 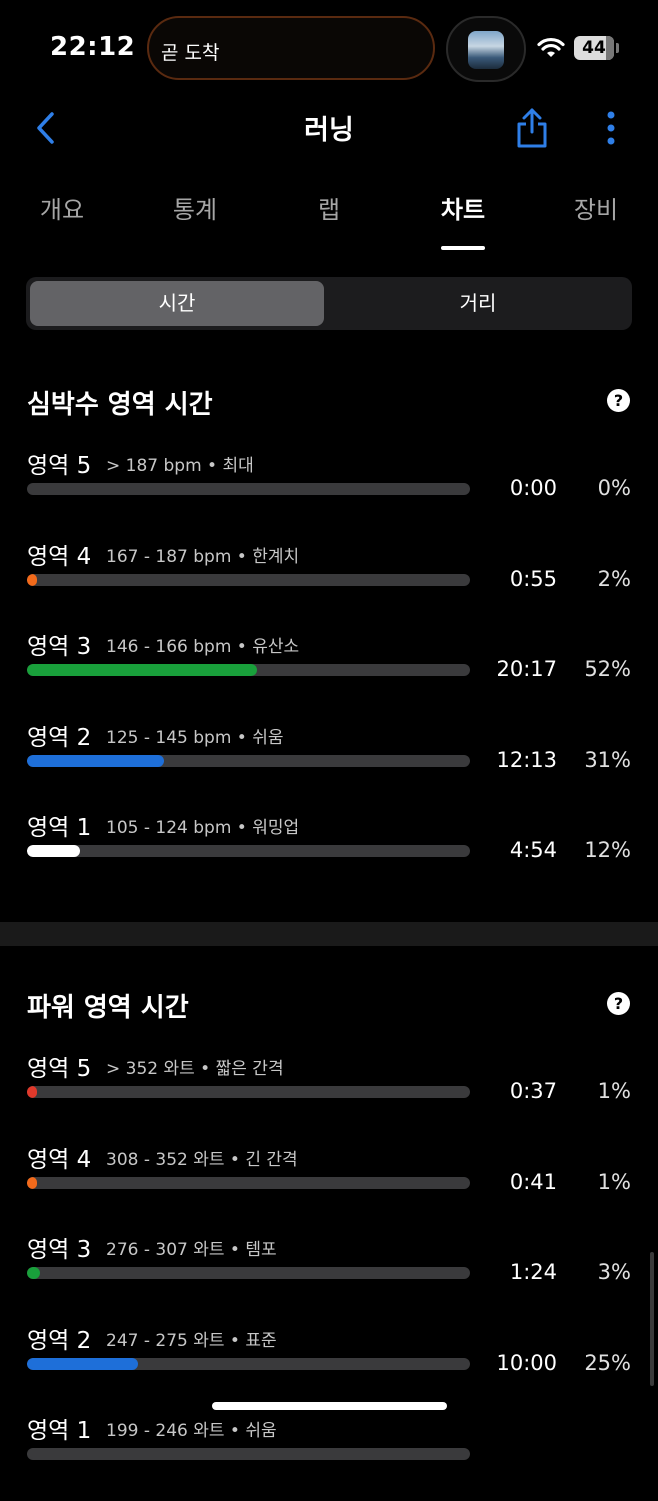 I want to click on zone-range: 276 - 307 와트 • 템포, so click(x=191, y=1250).